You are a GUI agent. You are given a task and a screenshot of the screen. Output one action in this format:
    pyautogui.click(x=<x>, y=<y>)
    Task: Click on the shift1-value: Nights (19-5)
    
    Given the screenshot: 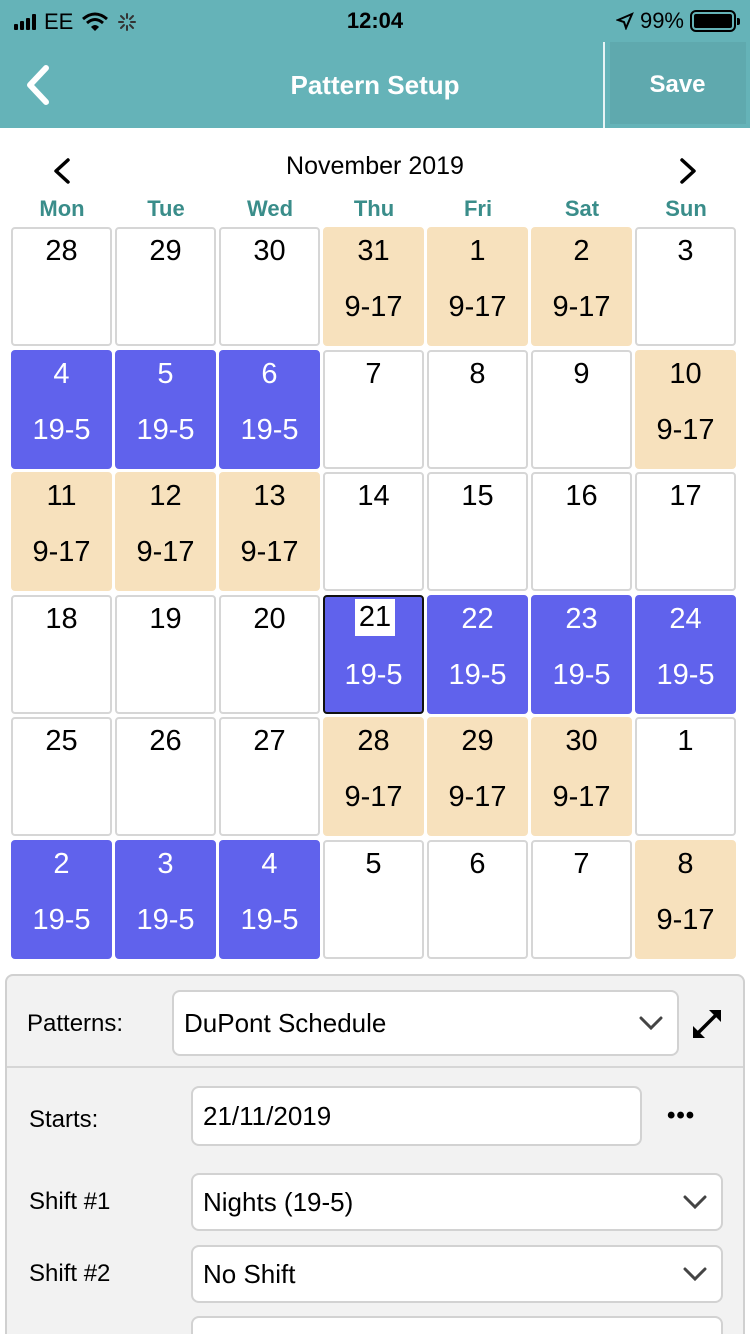 What is the action you would take?
    pyautogui.click(x=278, y=1201)
    